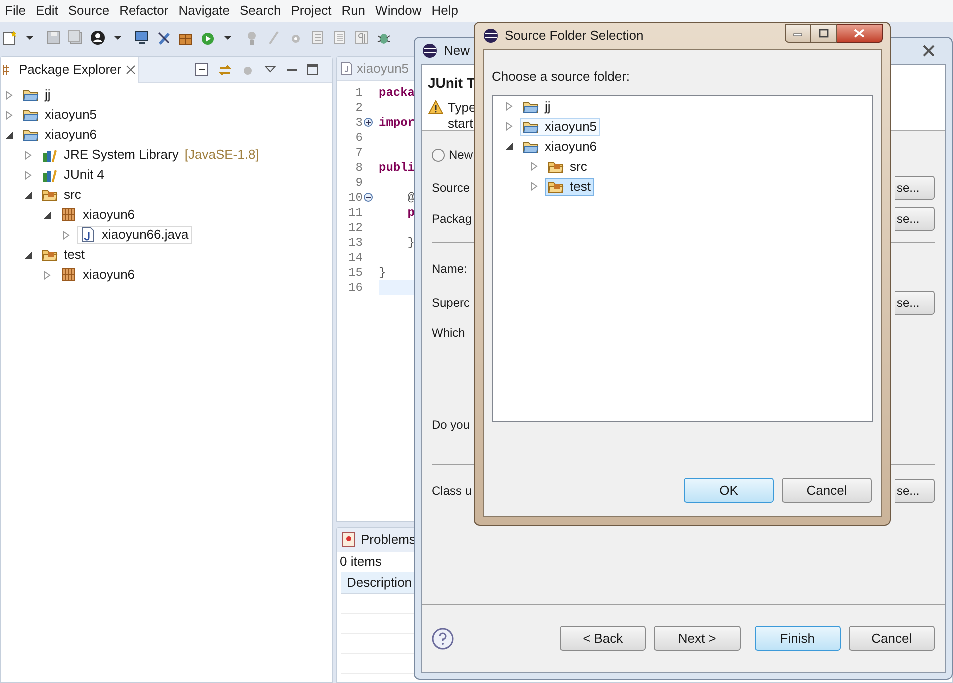 Image resolution: width=953 pixels, height=683 pixels. Describe the element at coordinates (15, 11) in the screenshot. I see `menu-item: File` at that location.